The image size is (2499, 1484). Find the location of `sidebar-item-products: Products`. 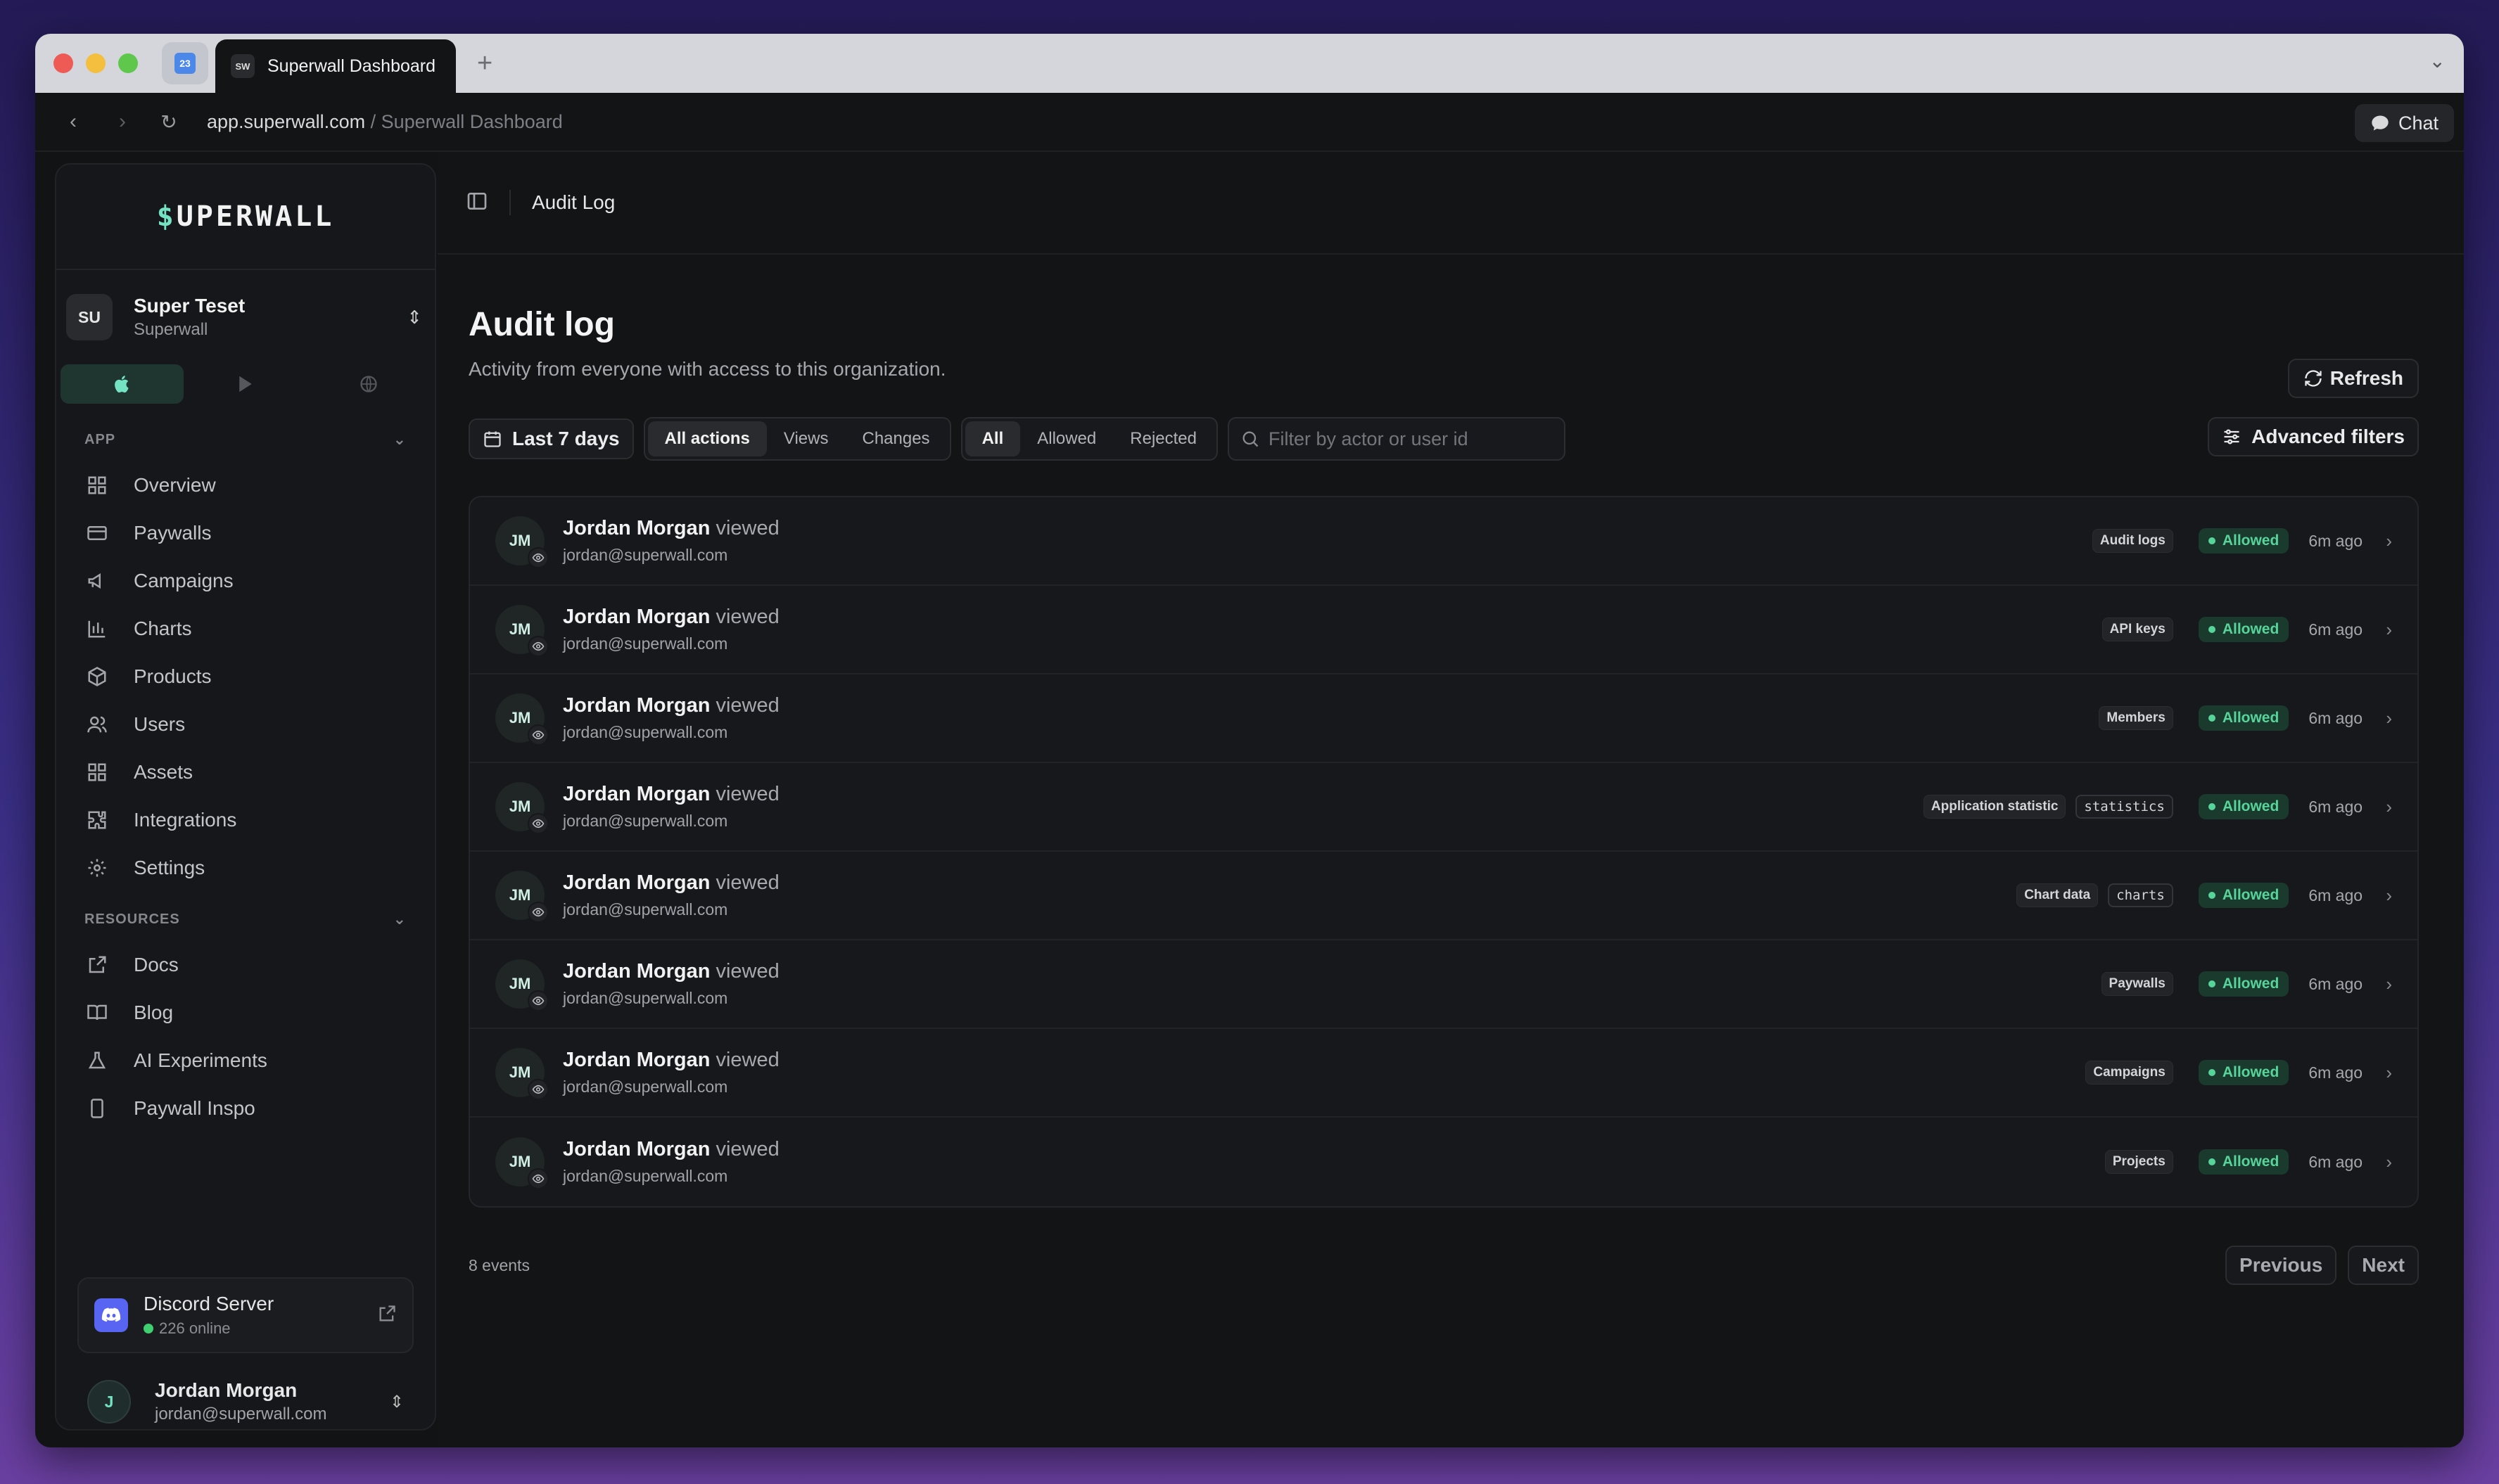

sidebar-item-products: Products is located at coordinates (245, 677).